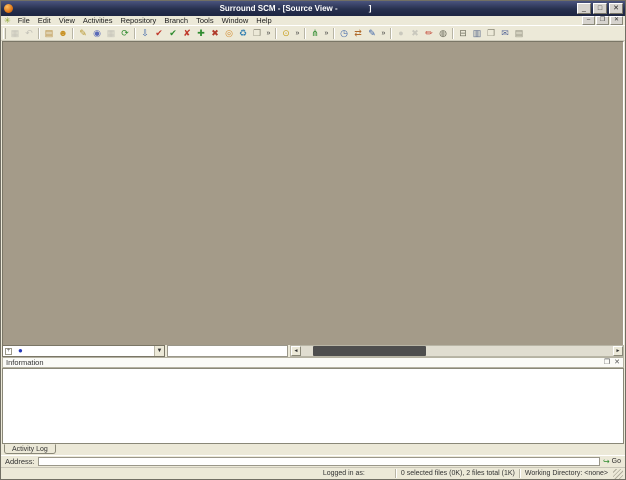 Image resolution: width=626 pixels, height=480 pixels. What do you see at coordinates (505, 33) in the screenshot?
I see `email-button: ✉` at bounding box center [505, 33].